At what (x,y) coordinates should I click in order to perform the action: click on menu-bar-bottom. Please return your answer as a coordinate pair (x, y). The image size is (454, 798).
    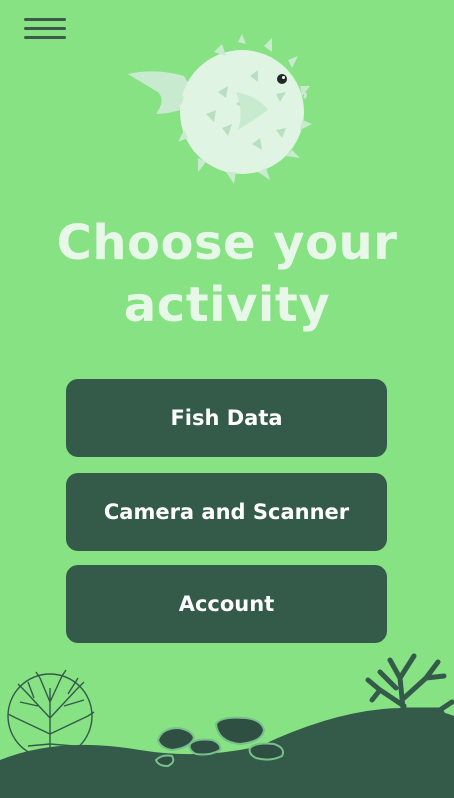
    Looking at the image, I should click on (45, 37).